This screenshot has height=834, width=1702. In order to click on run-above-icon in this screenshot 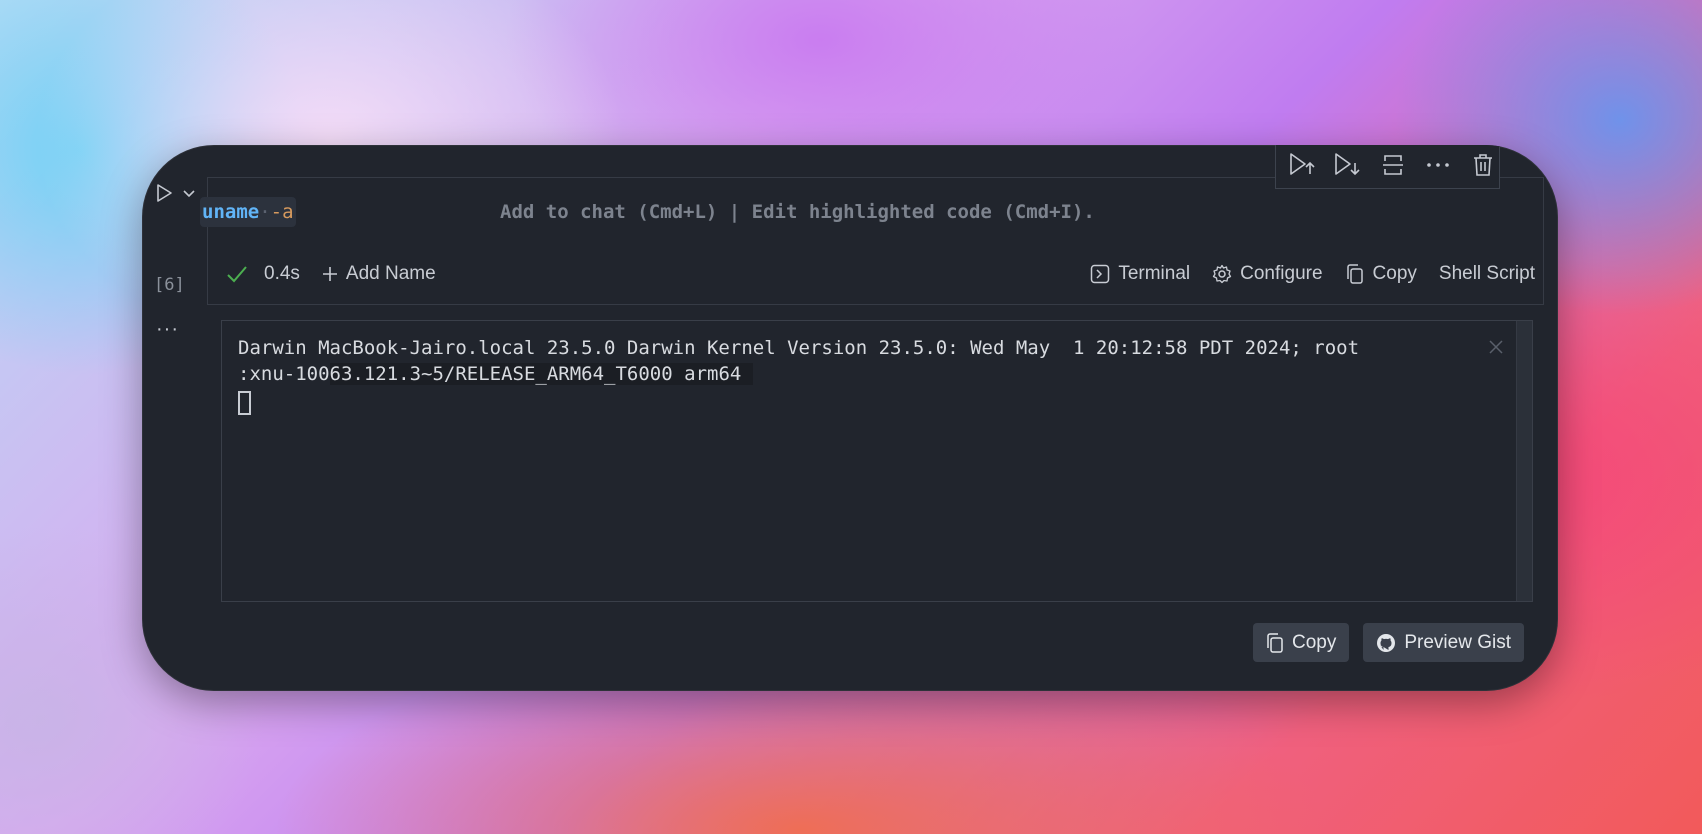, I will do `click(1302, 165)`.